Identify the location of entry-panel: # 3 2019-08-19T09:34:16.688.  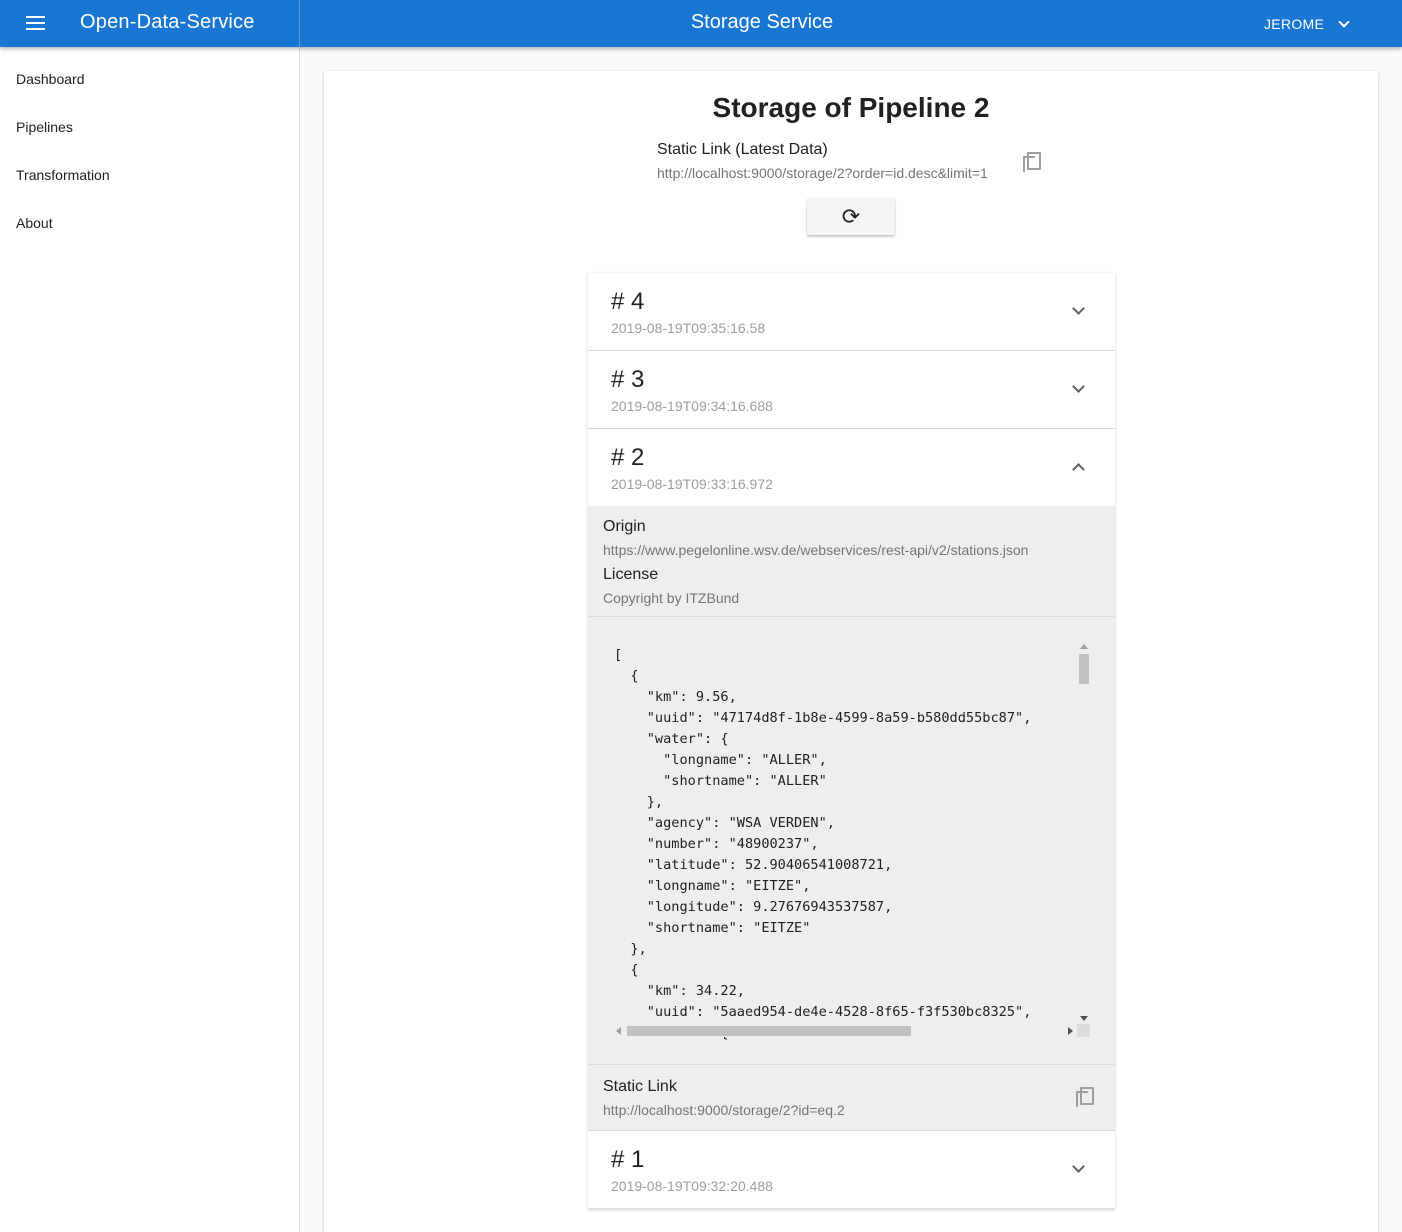
(851, 390).